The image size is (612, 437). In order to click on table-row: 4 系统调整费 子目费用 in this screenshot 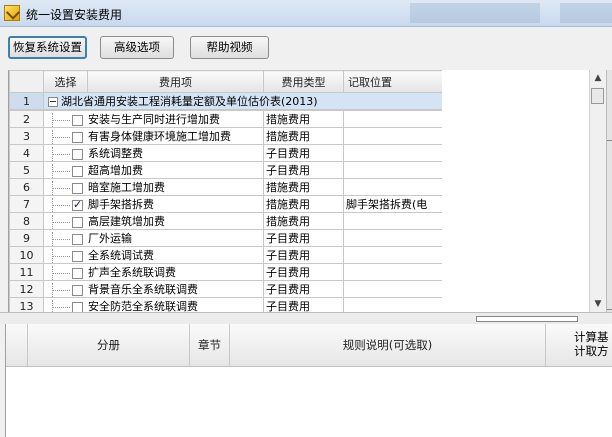, I will do `click(226, 153)`.